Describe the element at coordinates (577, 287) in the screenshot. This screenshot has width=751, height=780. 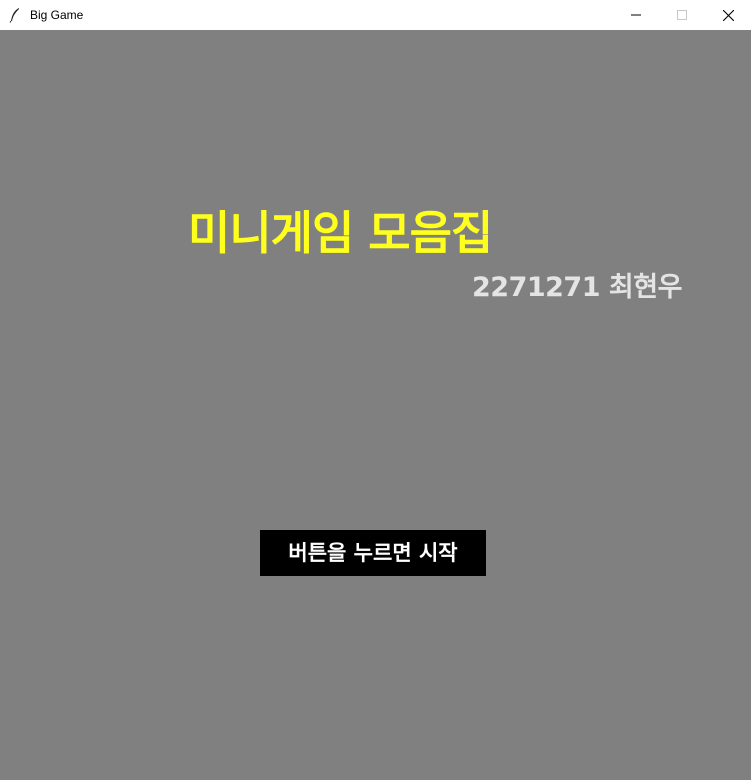
I see `author-label: 2271271 최현우` at that location.